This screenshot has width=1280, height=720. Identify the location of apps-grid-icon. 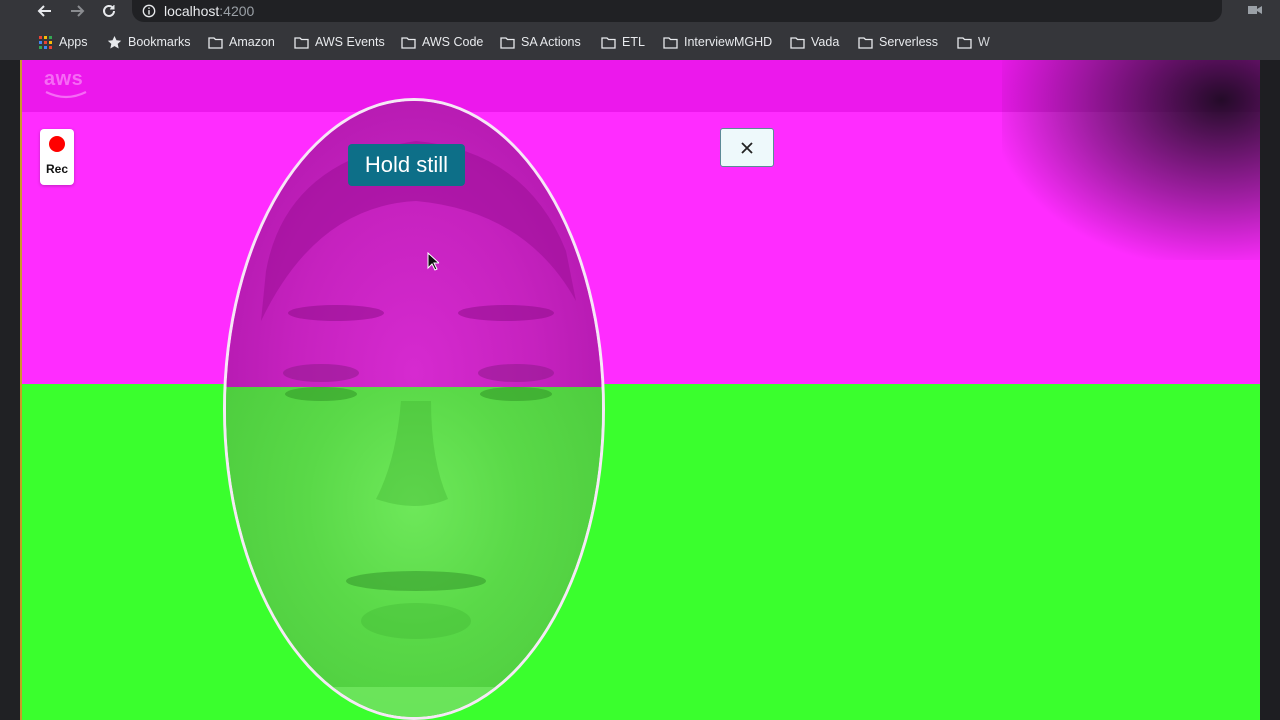
(45, 42).